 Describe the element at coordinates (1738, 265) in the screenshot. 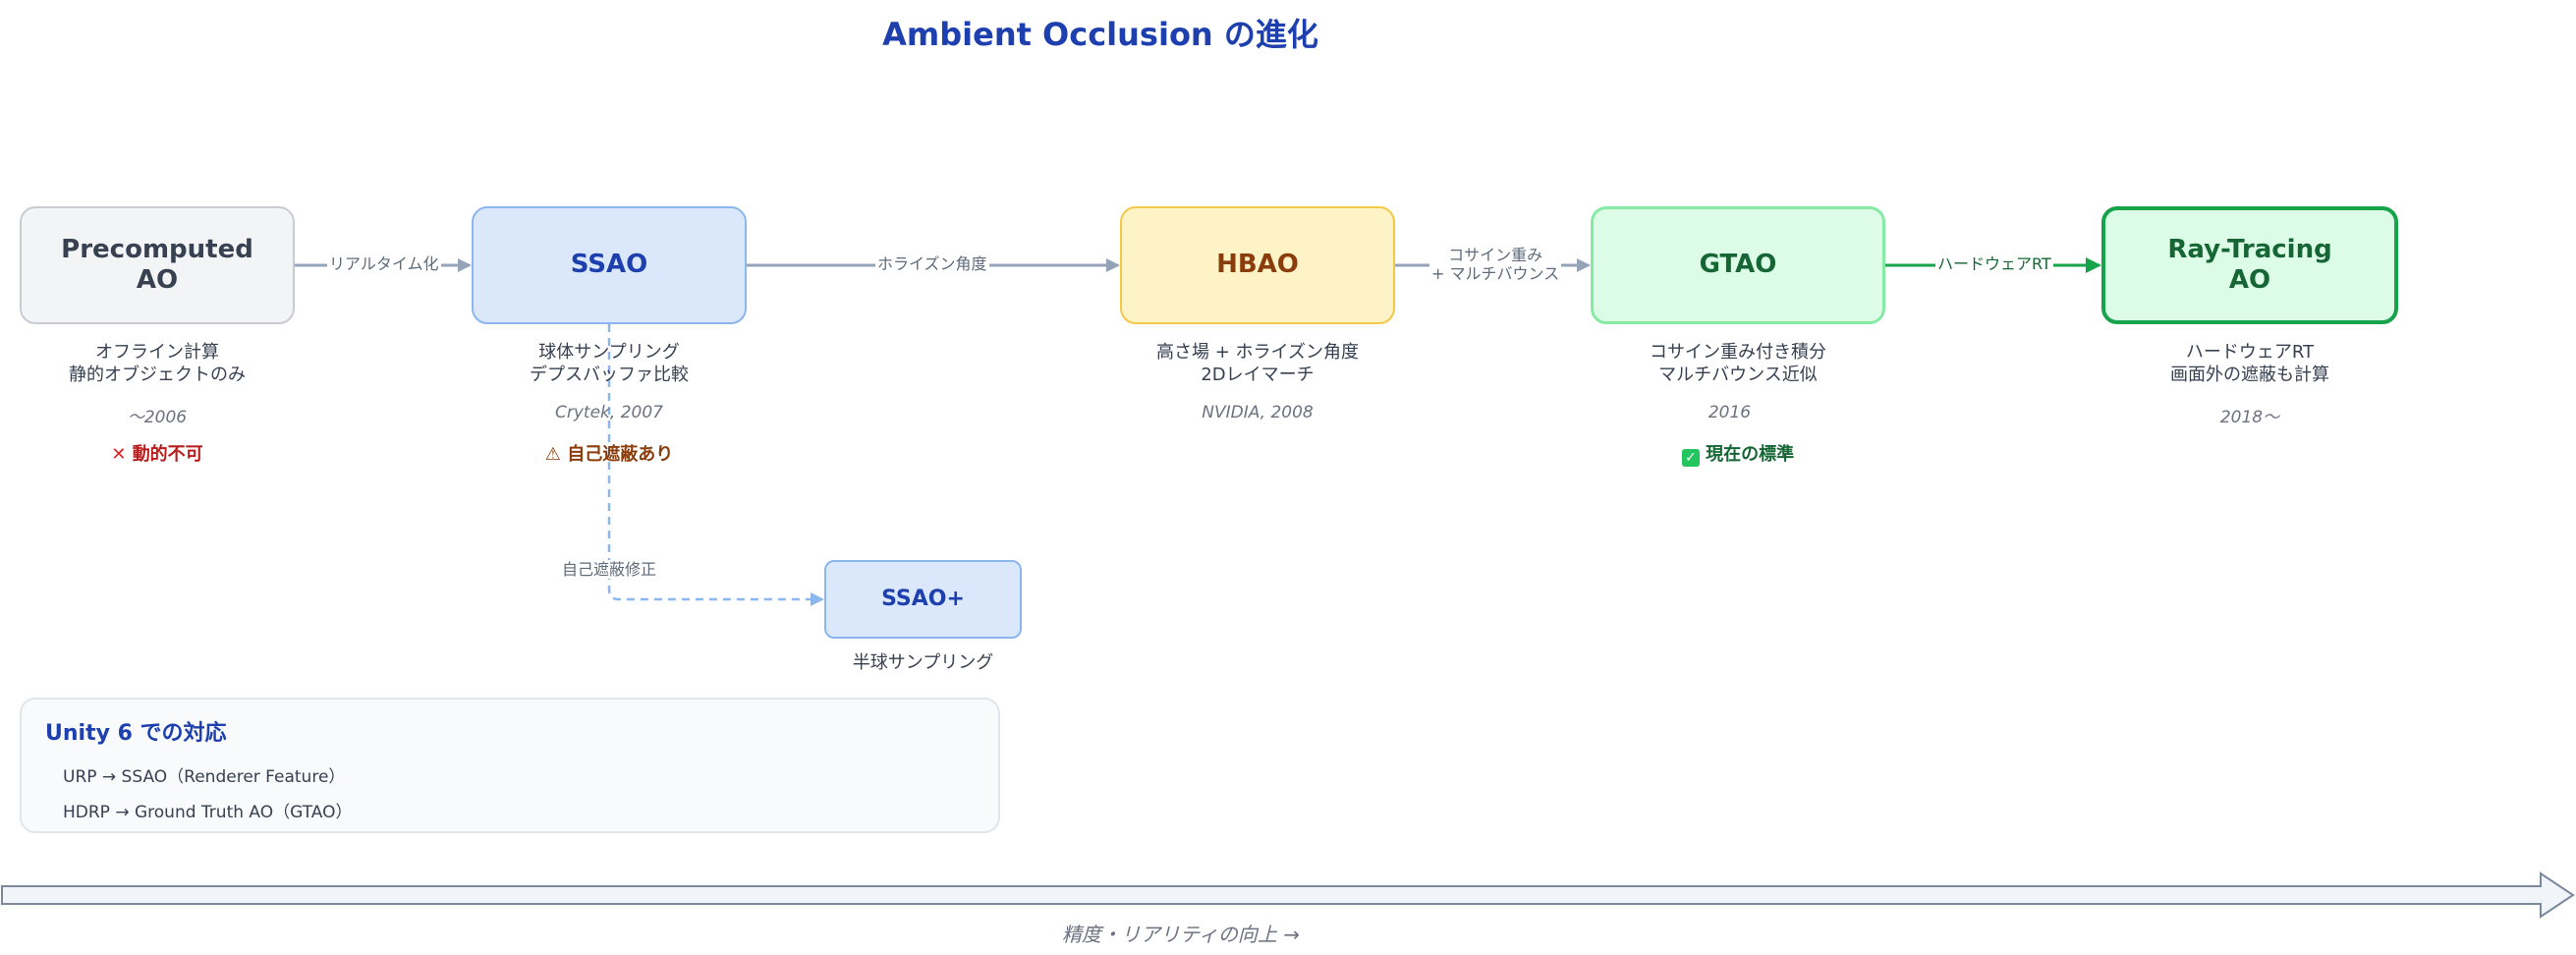

I see `node-gtao: GTAO` at that location.